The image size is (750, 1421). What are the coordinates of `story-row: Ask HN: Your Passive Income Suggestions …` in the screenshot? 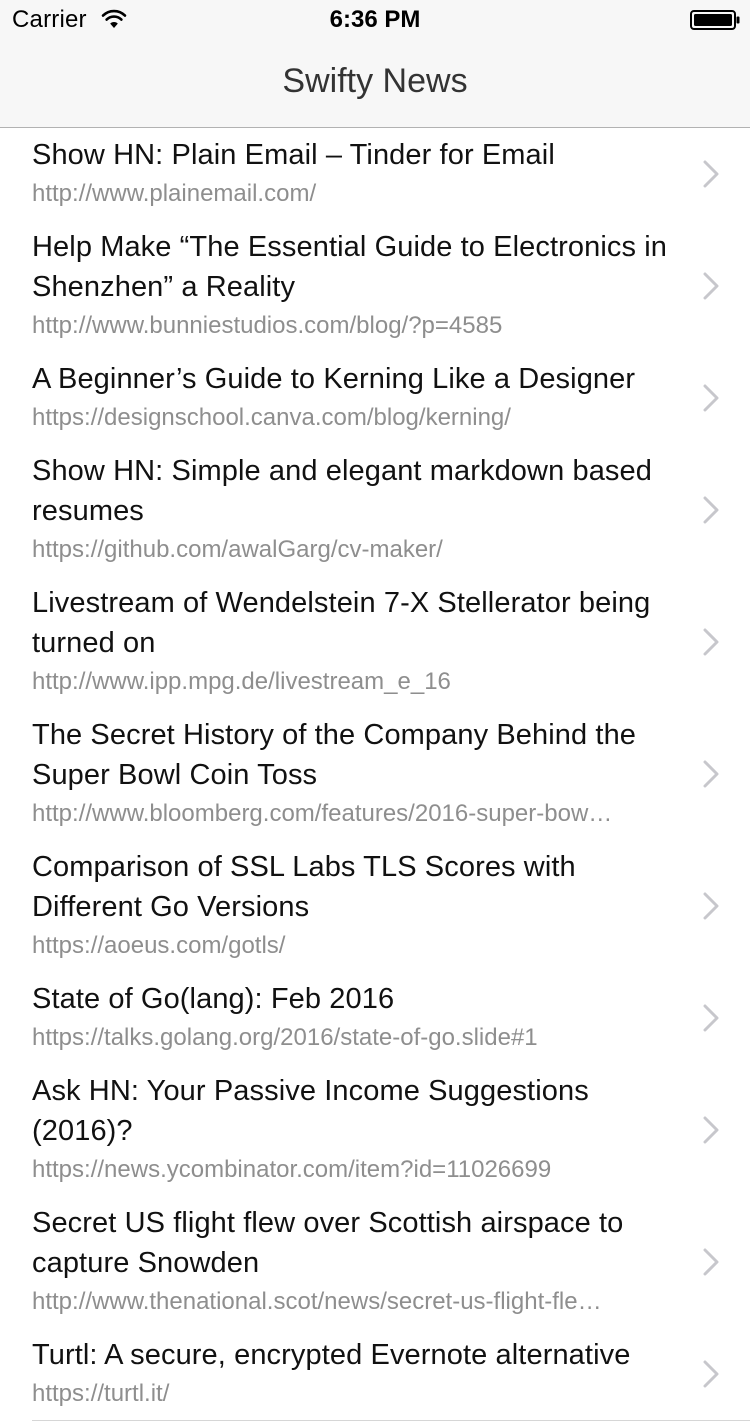 It's located at (375, 1130).